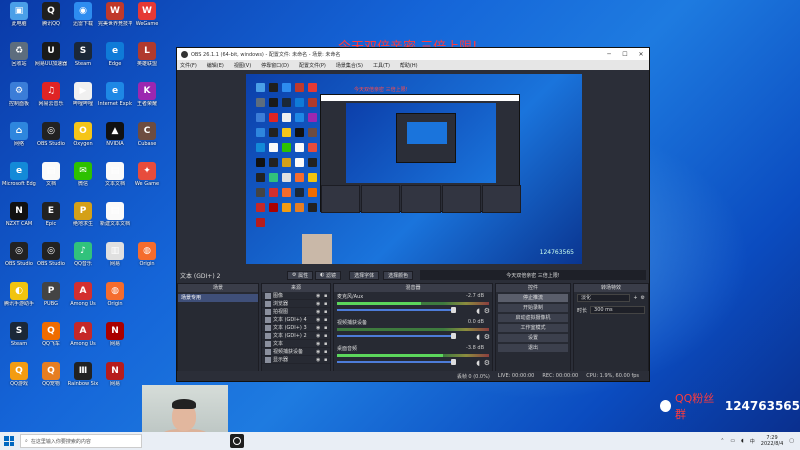 The height and width of the screenshot is (450, 800). I want to click on desktop-icon: O Oxygen, so click(83, 134).